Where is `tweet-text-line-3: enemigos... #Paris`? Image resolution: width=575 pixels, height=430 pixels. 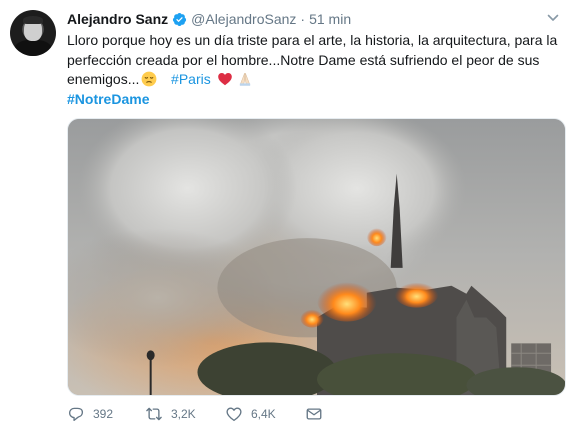 tweet-text-line-3: enemigos... #Paris is located at coordinates (315, 80).